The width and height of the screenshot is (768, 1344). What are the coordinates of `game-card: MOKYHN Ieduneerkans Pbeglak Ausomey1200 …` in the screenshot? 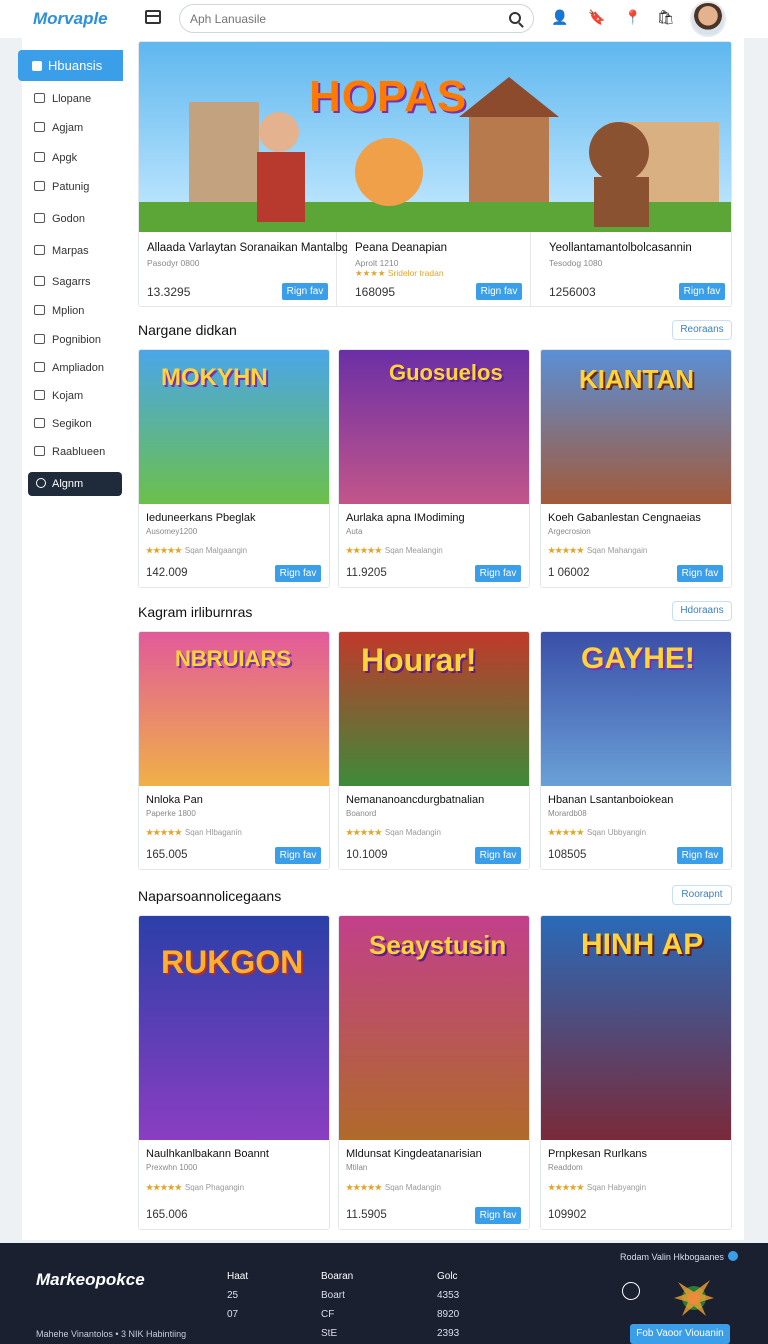 It's located at (234, 468).